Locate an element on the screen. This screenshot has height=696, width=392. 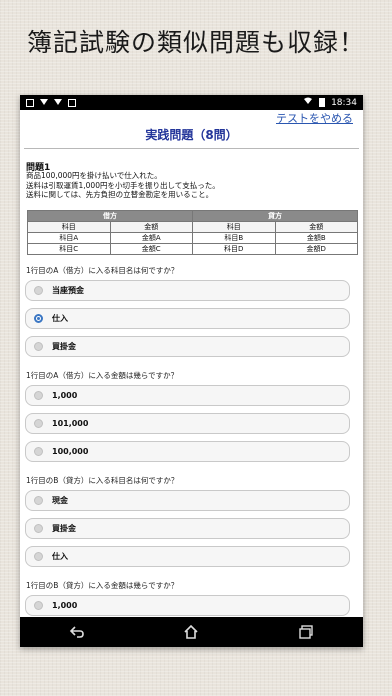
navigation-bar is located at coordinates (191, 632).